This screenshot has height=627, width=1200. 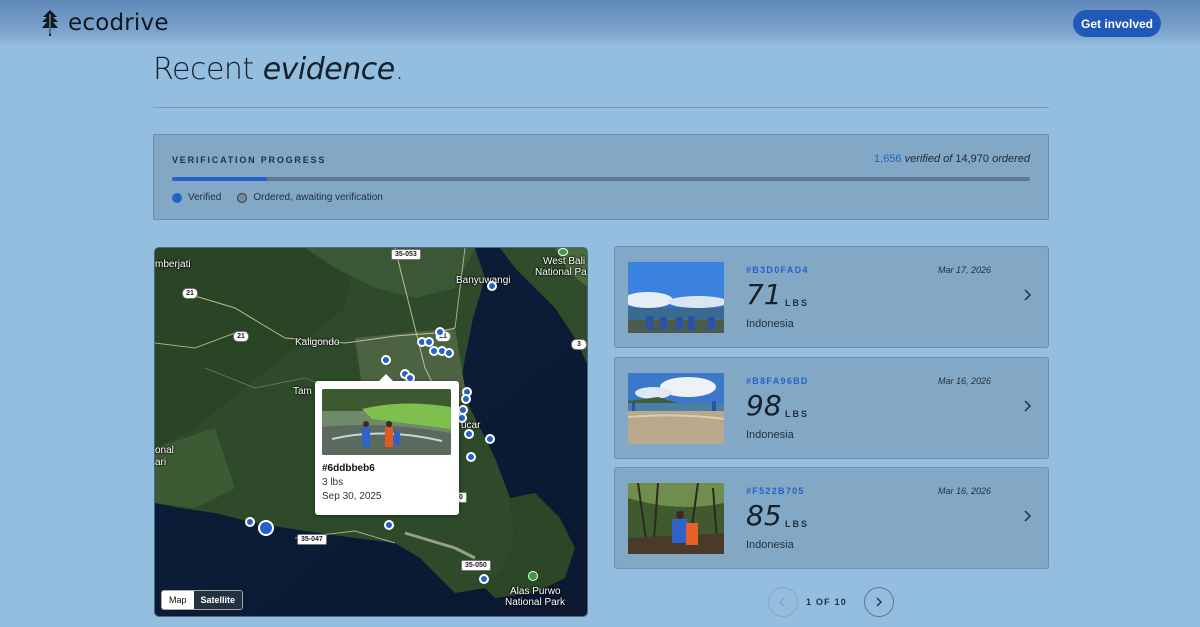 I want to click on evidence-id: #B3D0FAD4, so click(x=777, y=270).